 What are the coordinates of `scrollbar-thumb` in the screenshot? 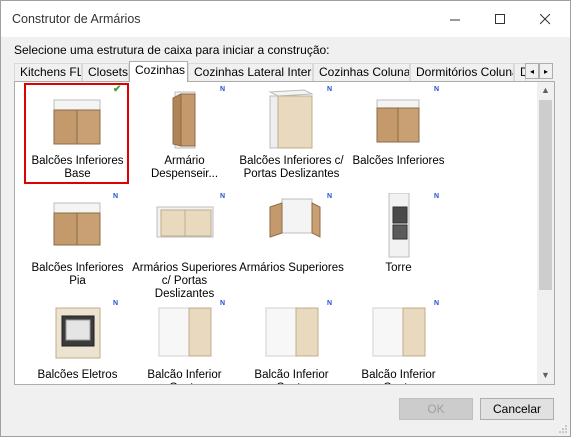 It's located at (545, 195).